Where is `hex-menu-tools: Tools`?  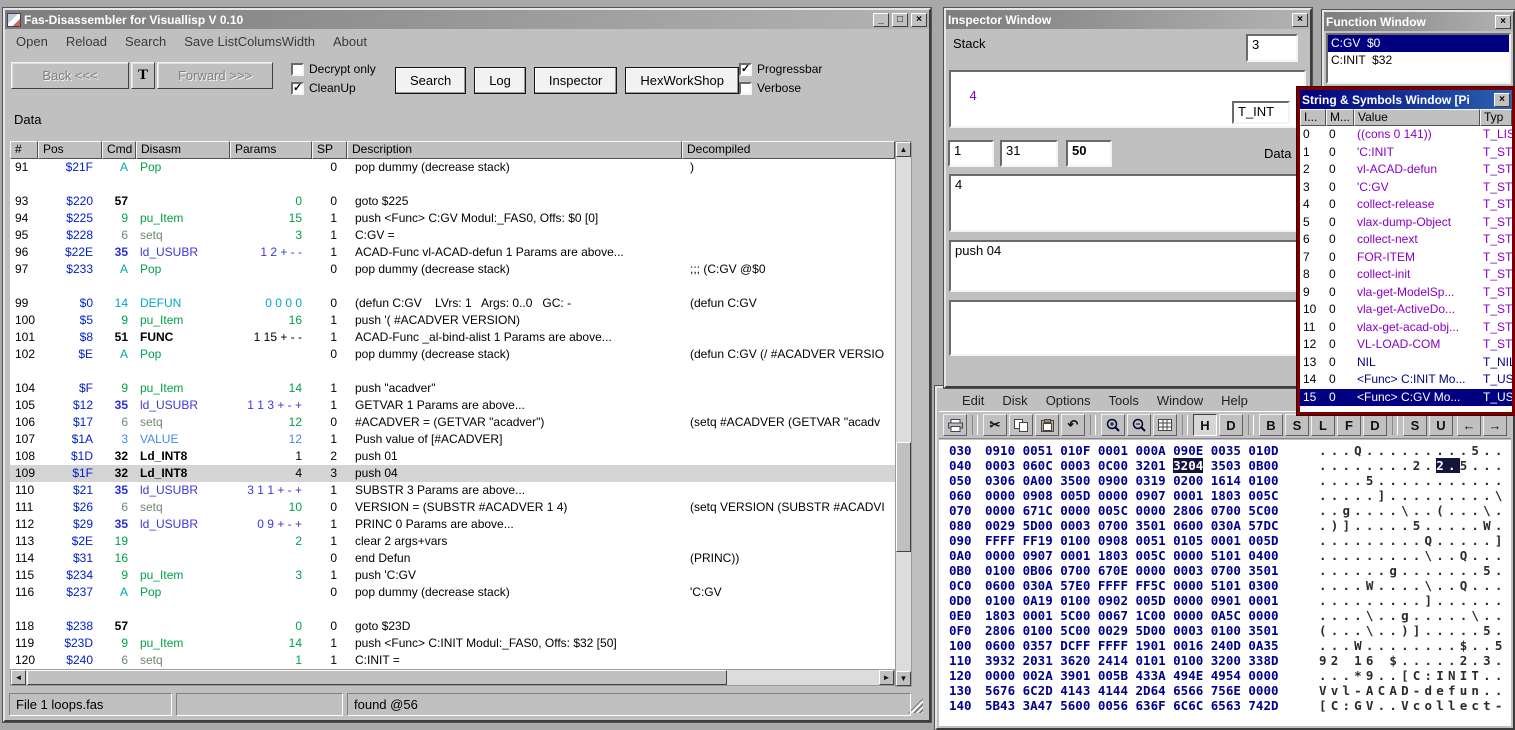 hex-menu-tools: Tools is located at coordinates (1124, 400).